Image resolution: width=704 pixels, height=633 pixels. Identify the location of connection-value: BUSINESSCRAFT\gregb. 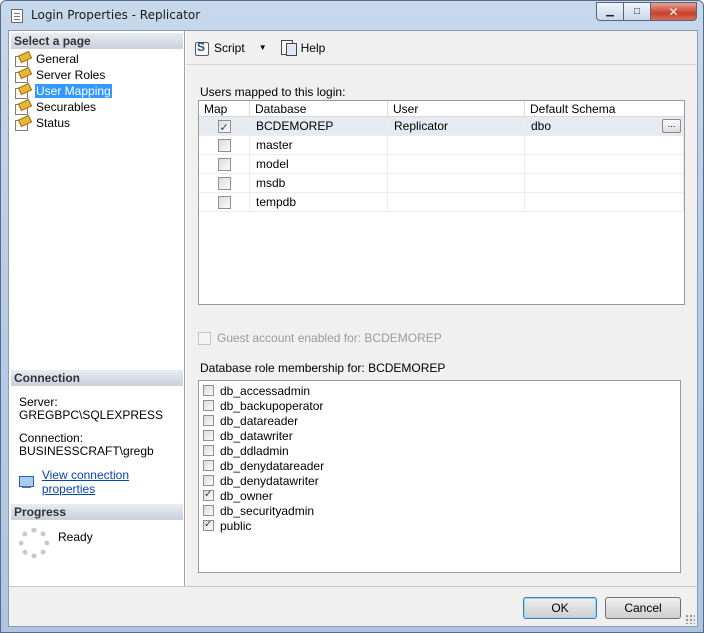
(86, 451).